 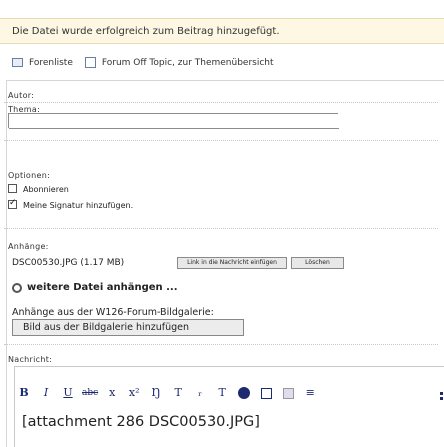 What do you see at coordinates (12, 203) in the screenshot?
I see `signature-checkbox` at bounding box center [12, 203].